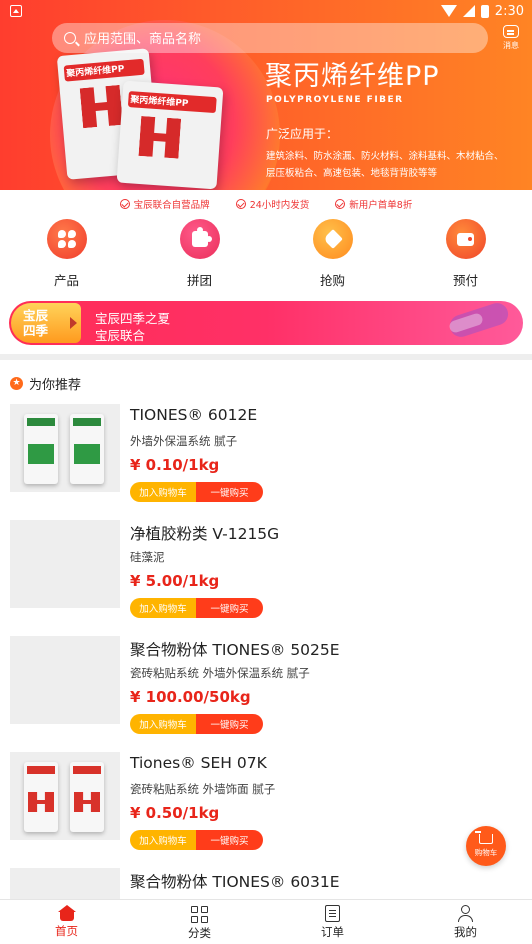  I want to click on product-desc: 外墙外保温系统 腻子, so click(184, 441).